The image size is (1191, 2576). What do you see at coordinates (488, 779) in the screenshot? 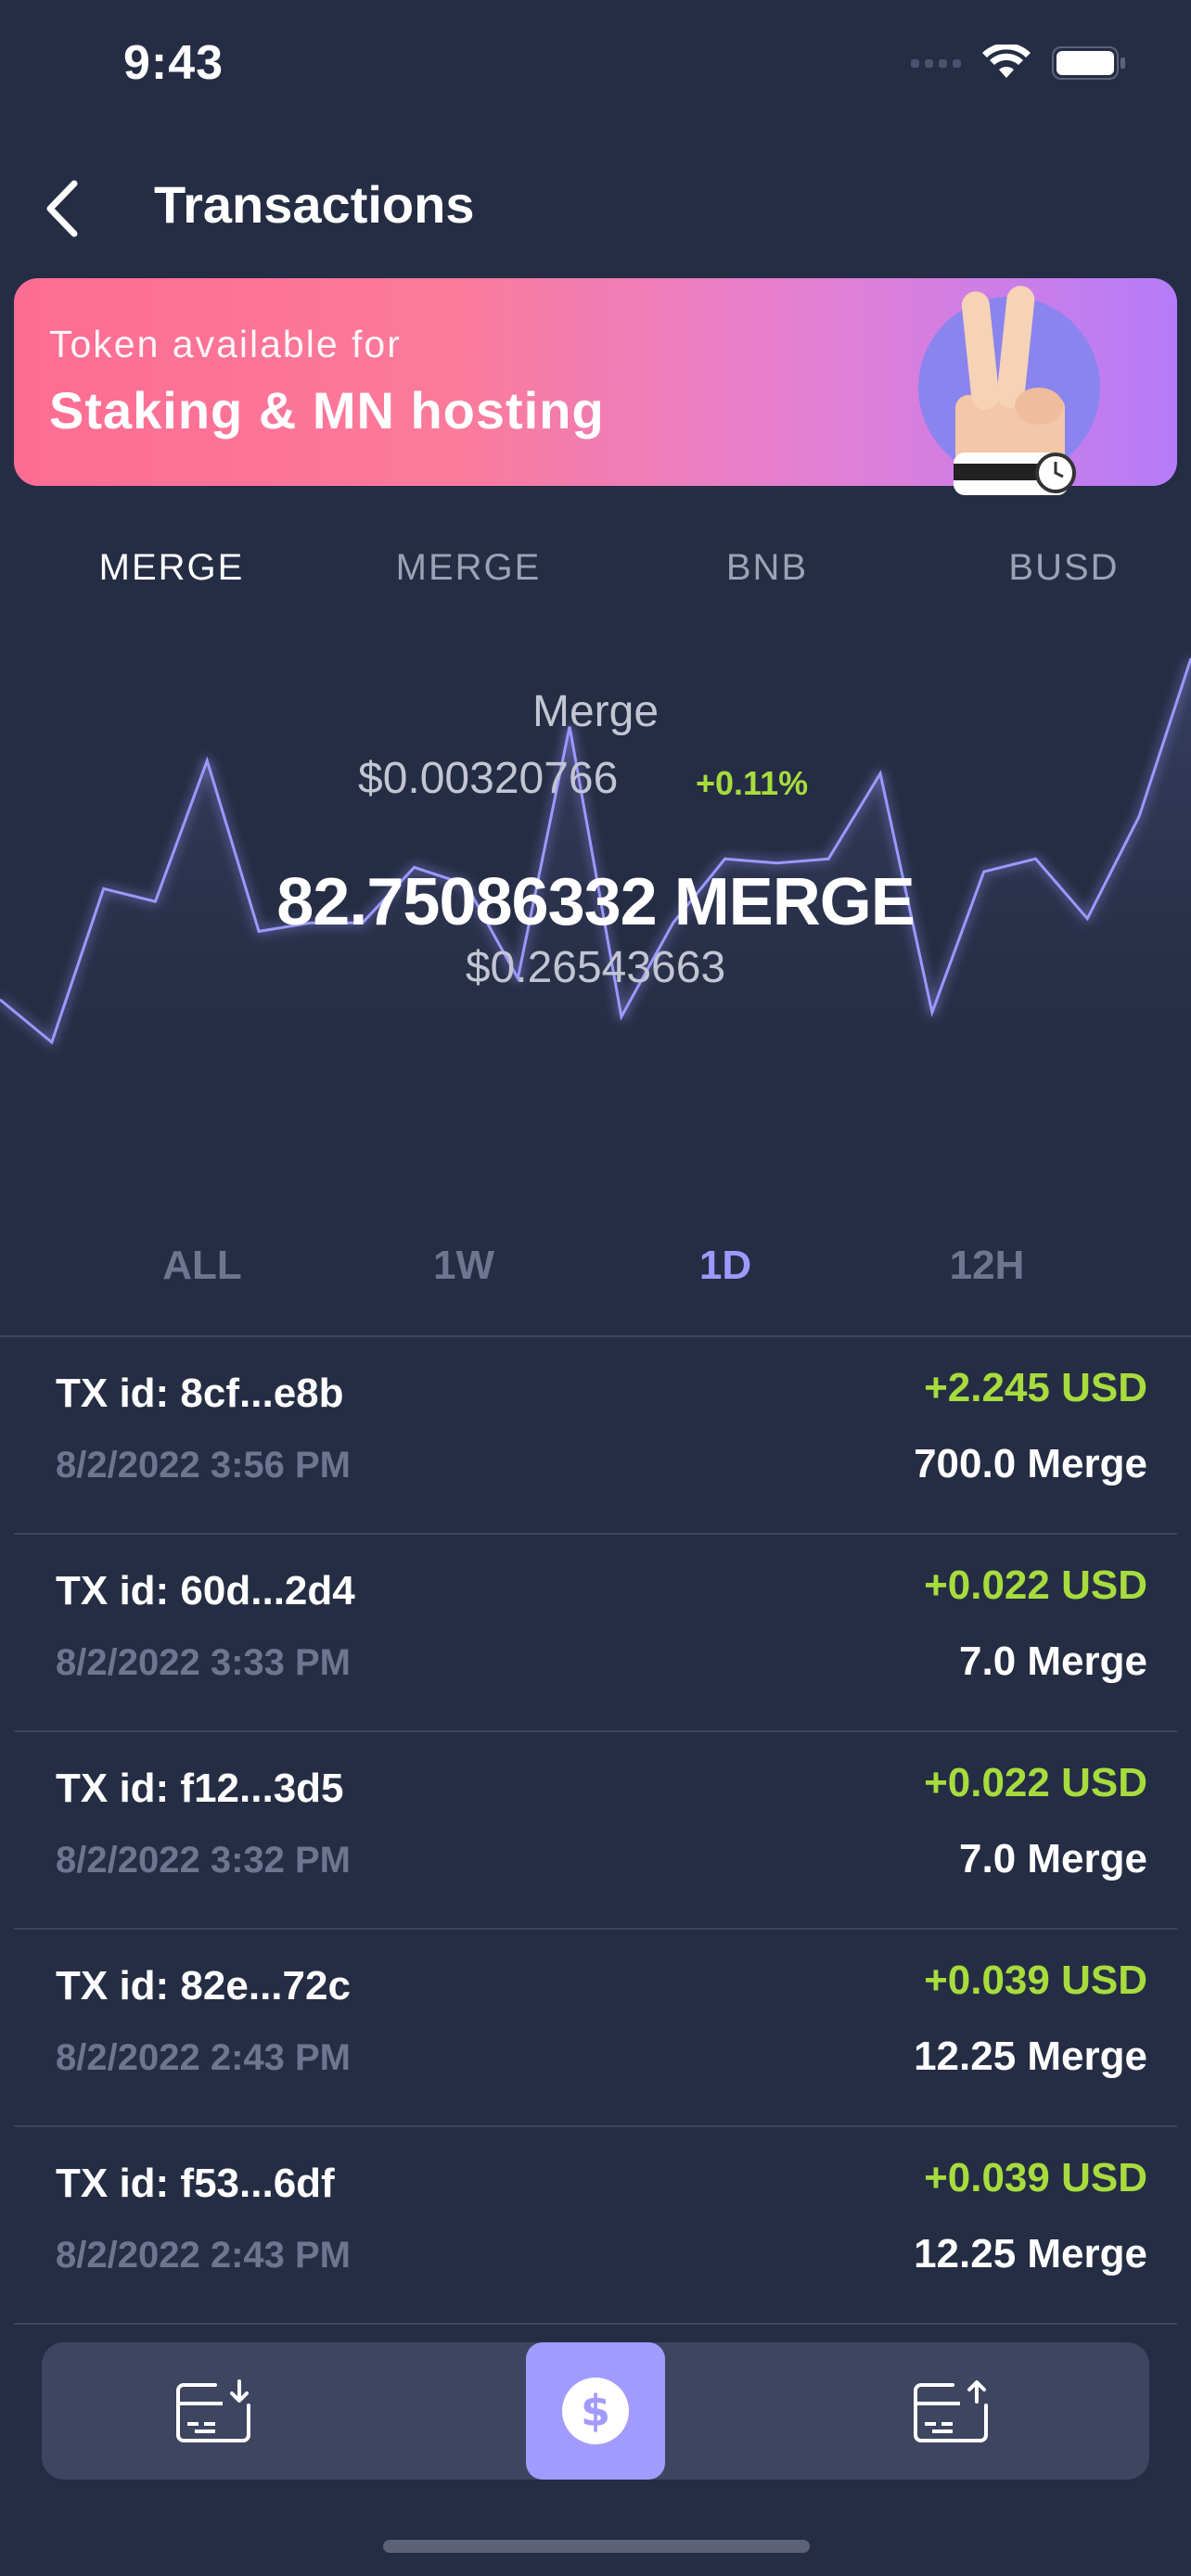
I see `coin-price: $0.00320766` at bounding box center [488, 779].